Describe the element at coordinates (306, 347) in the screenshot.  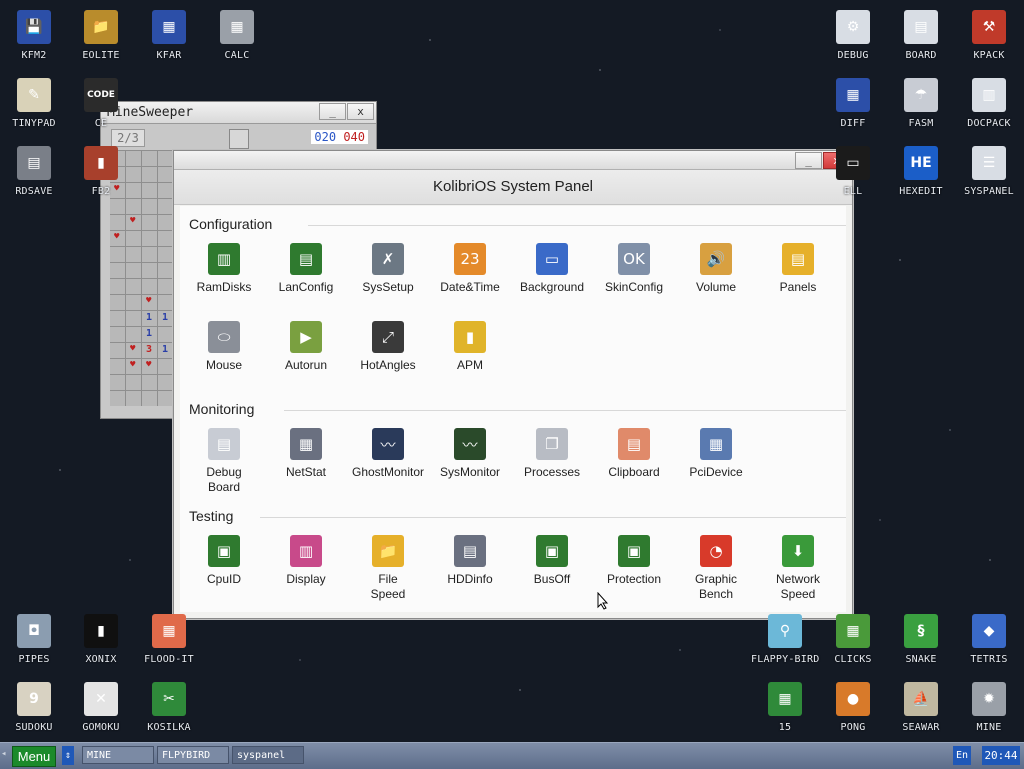
I see `app-autorun: ▶ Autorun` at that location.